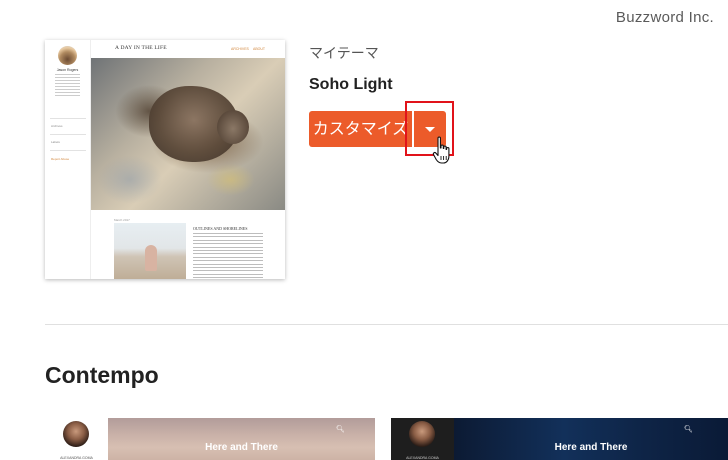 This screenshot has height=460, width=728. I want to click on preview-blog-title: A DAY IN THE LIFE, so click(141, 48).